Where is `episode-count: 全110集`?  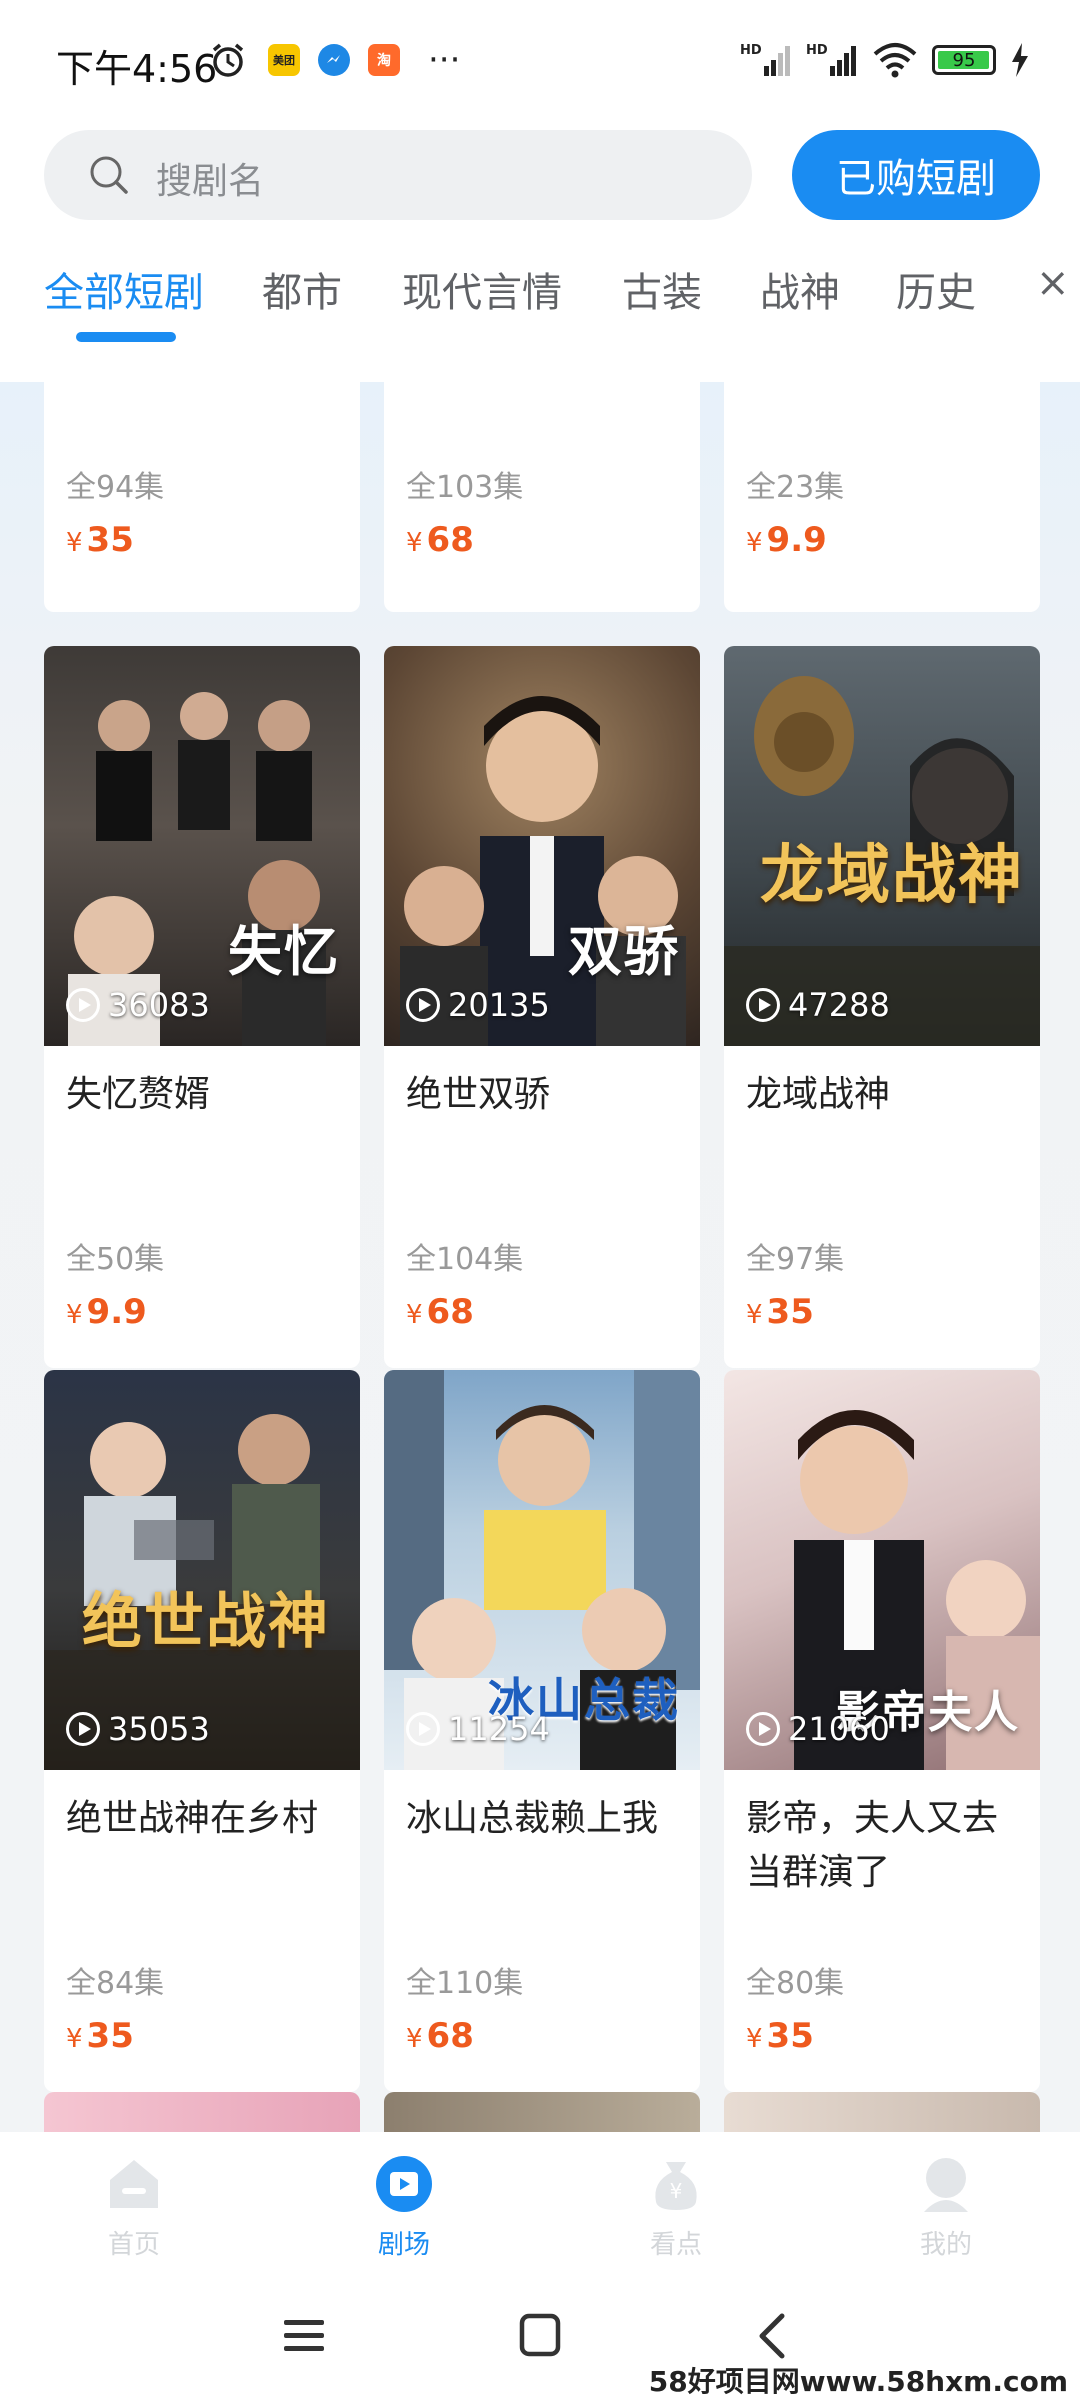
episode-count: 全110集 is located at coordinates (465, 1983).